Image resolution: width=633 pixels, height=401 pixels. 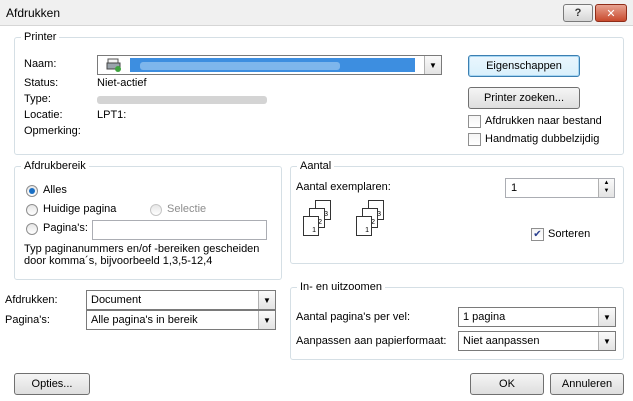 What do you see at coordinates (182, 100) in the screenshot?
I see `type-value-redacted` at bounding box center [182, 100].